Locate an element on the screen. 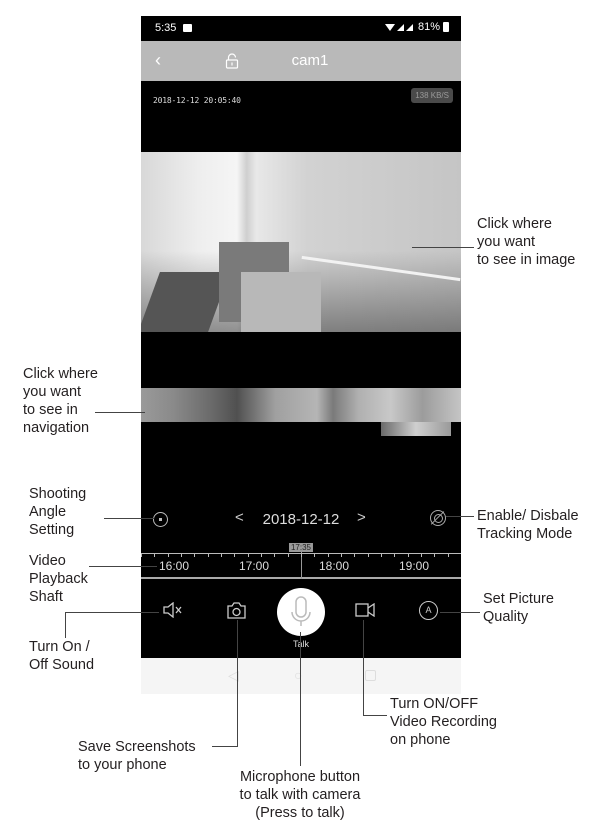 This screenshot has height=830, width=611. annotation-screenshot: Save Screenshots to your phone is located at coordinates (137, 756).